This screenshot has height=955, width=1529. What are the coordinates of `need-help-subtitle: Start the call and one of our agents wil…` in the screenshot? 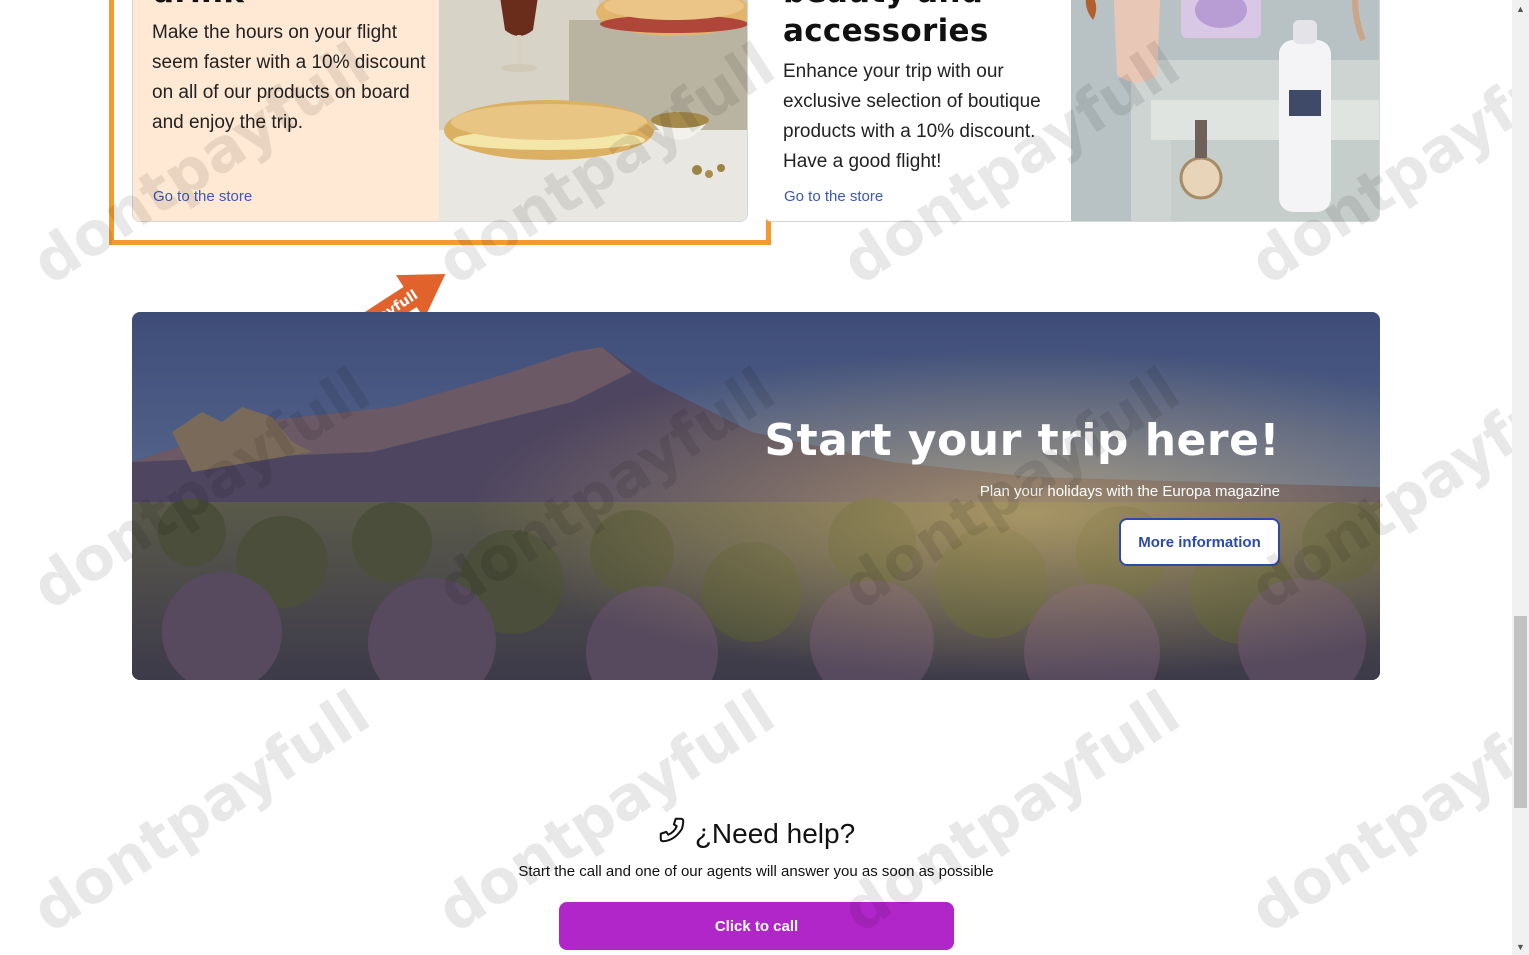 It's located at (756, 871).